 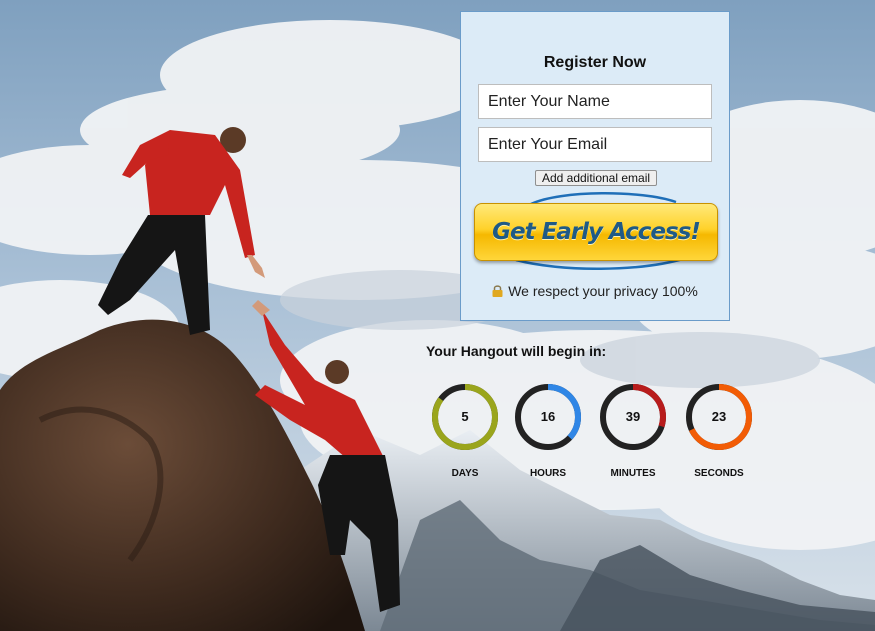 I want to click on early-access-button-wrapper: Get Early Access!, so click(x=596, y=229).